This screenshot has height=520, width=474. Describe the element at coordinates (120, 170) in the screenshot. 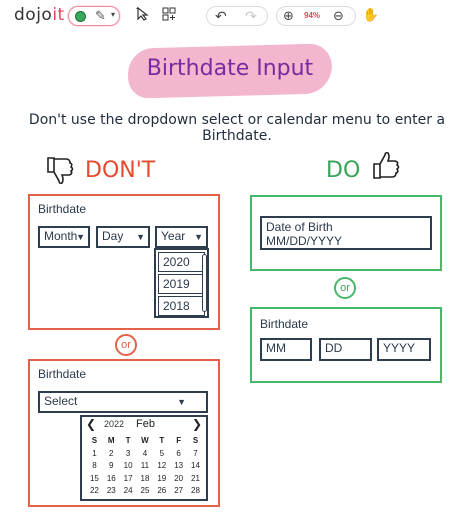

I see `dont-heading: DON'T` at that location.